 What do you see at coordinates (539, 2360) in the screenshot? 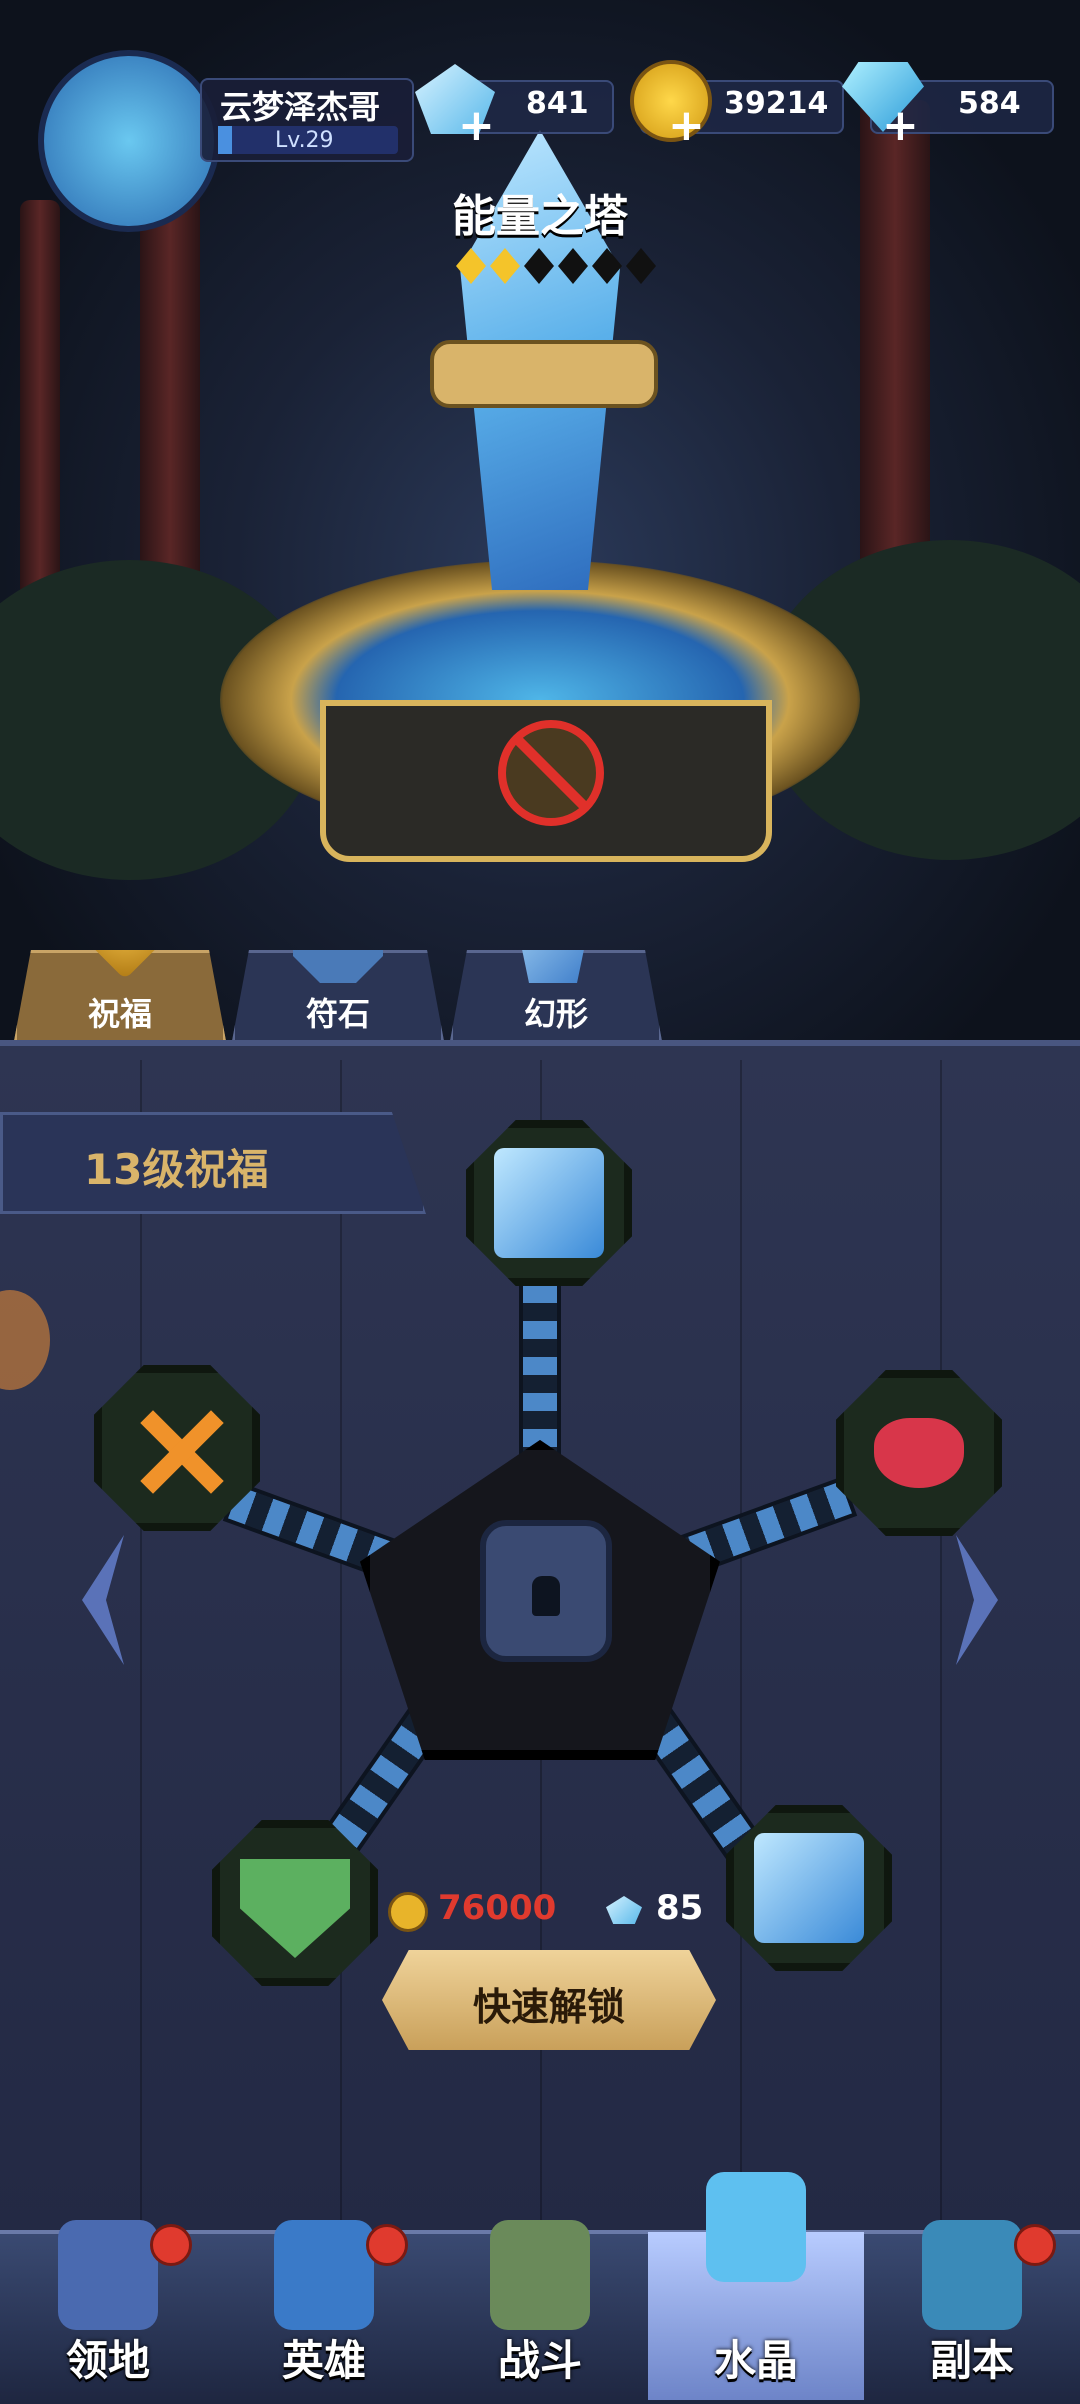
I see `nav-label: 战斗` at bounding box center [539, 2360].